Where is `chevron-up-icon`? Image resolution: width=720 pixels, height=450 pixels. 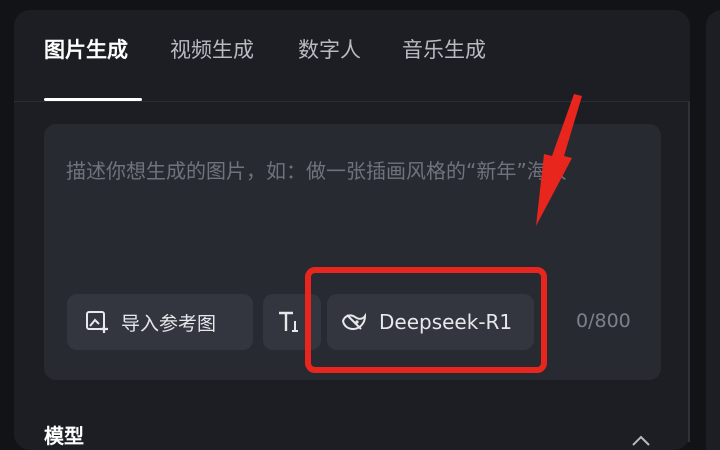 chevron-up-icon is located at coordinates (641, 441).